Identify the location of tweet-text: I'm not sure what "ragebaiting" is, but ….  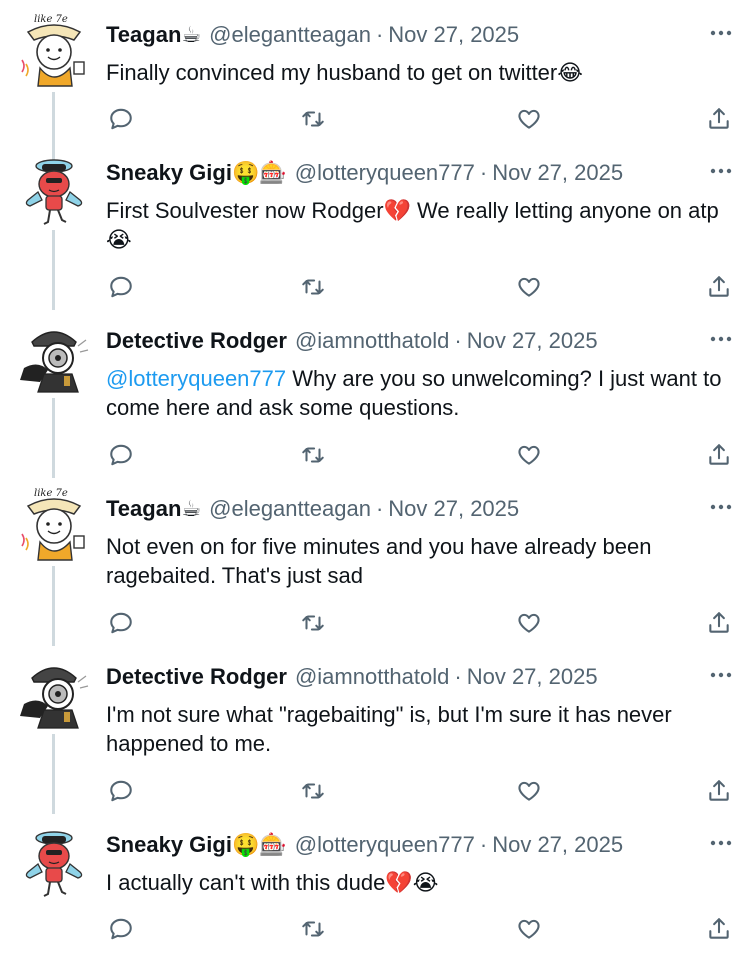
(421, 729).